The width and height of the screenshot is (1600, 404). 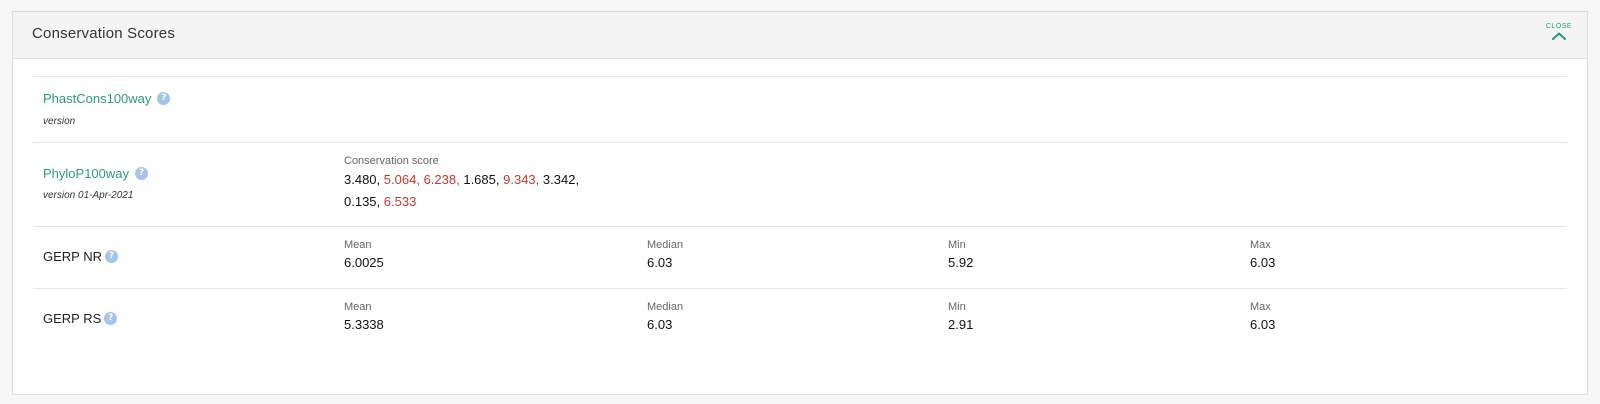 What do you see at coordinates (1262, 254) in the screenshot?
I see `gerp-nr-max: Max 6.03` at bounding box center [1262, 254].